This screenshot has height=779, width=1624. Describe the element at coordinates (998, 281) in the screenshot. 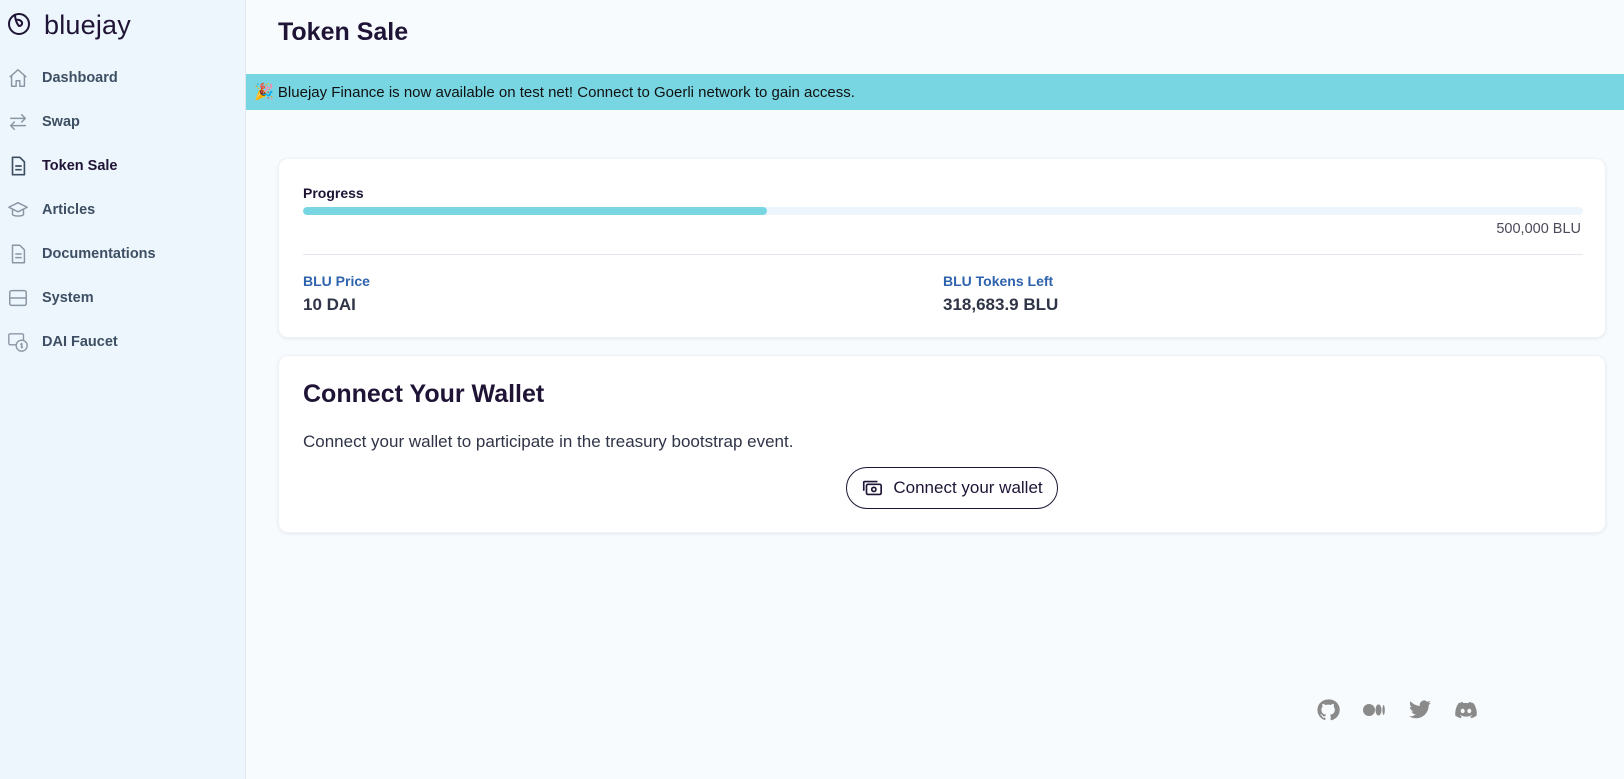

I see `stat-label: BLU Tokens Left` at that location.